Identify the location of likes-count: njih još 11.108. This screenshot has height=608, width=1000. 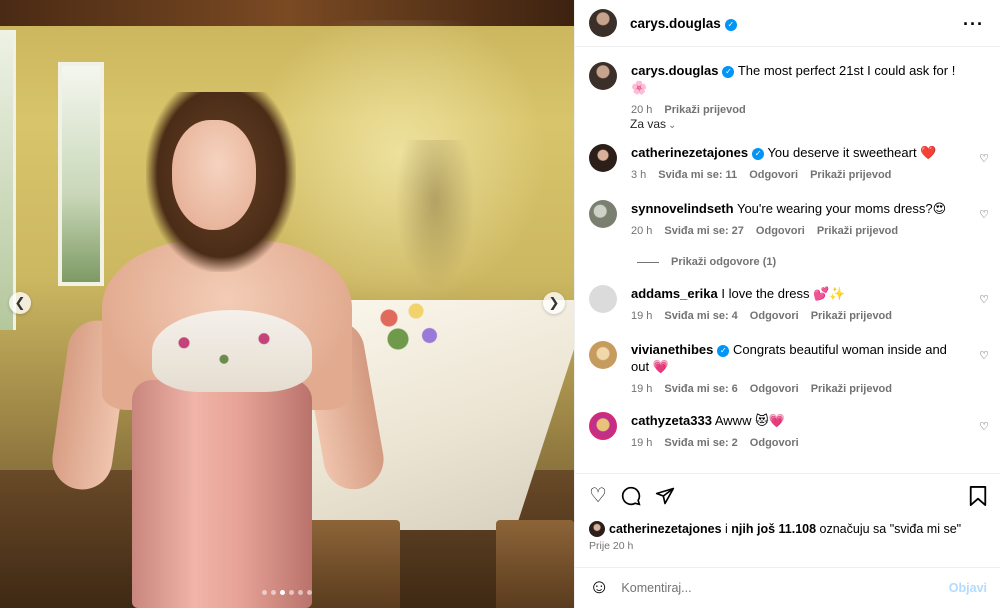
(773, 529).